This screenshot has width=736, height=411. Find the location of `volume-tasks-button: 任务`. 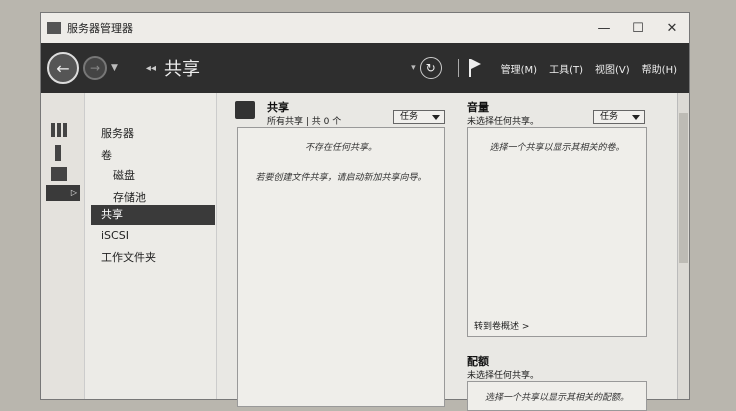

volume-tasks-button: 任务 is located at coordinates (619, 117).